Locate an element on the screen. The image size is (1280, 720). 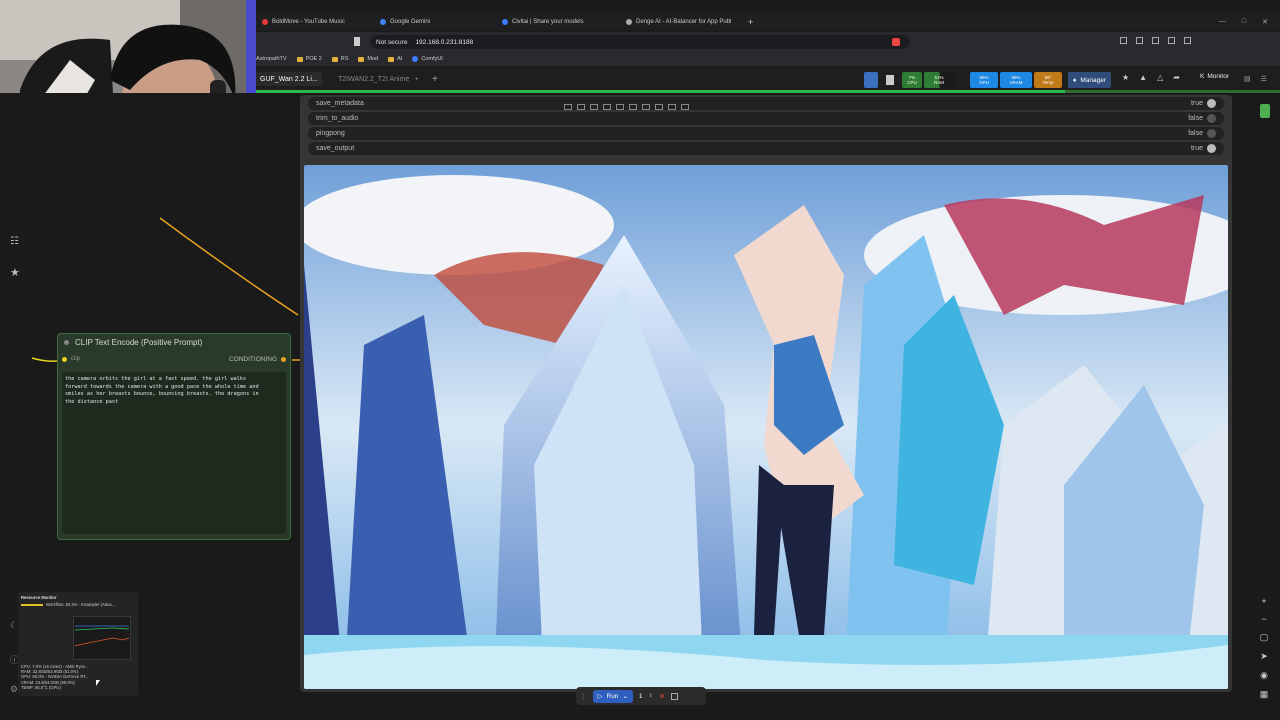
stop-icon is located at coordinates (675, 696).